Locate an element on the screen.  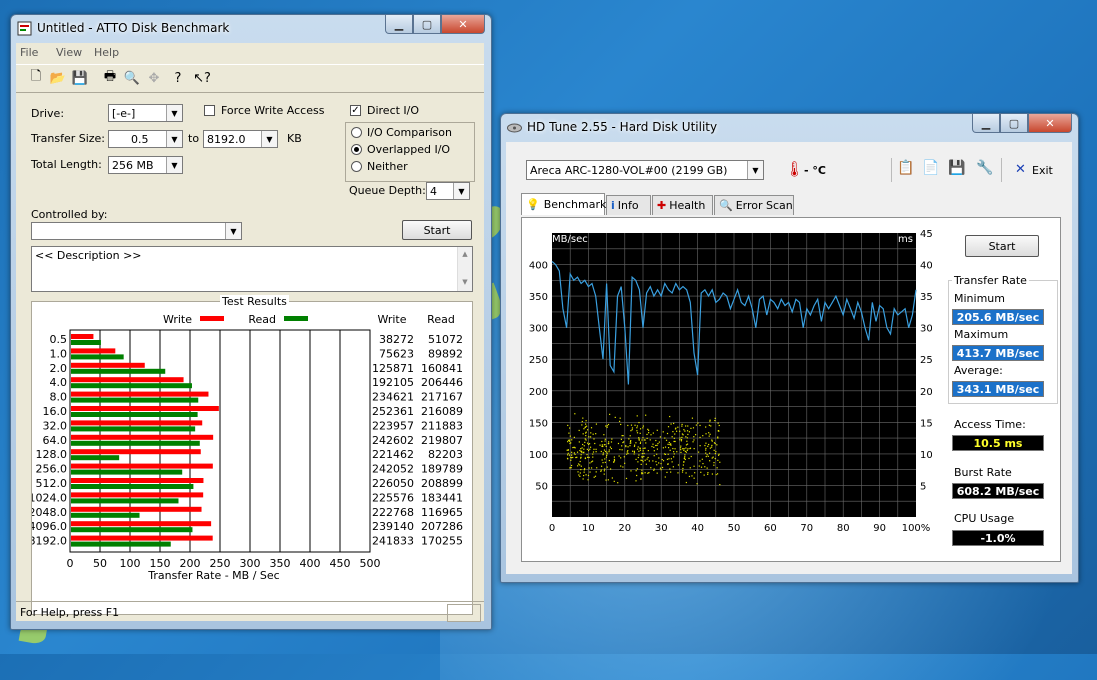
context-help-icon: ↖? is located at coordinates (202, 78).